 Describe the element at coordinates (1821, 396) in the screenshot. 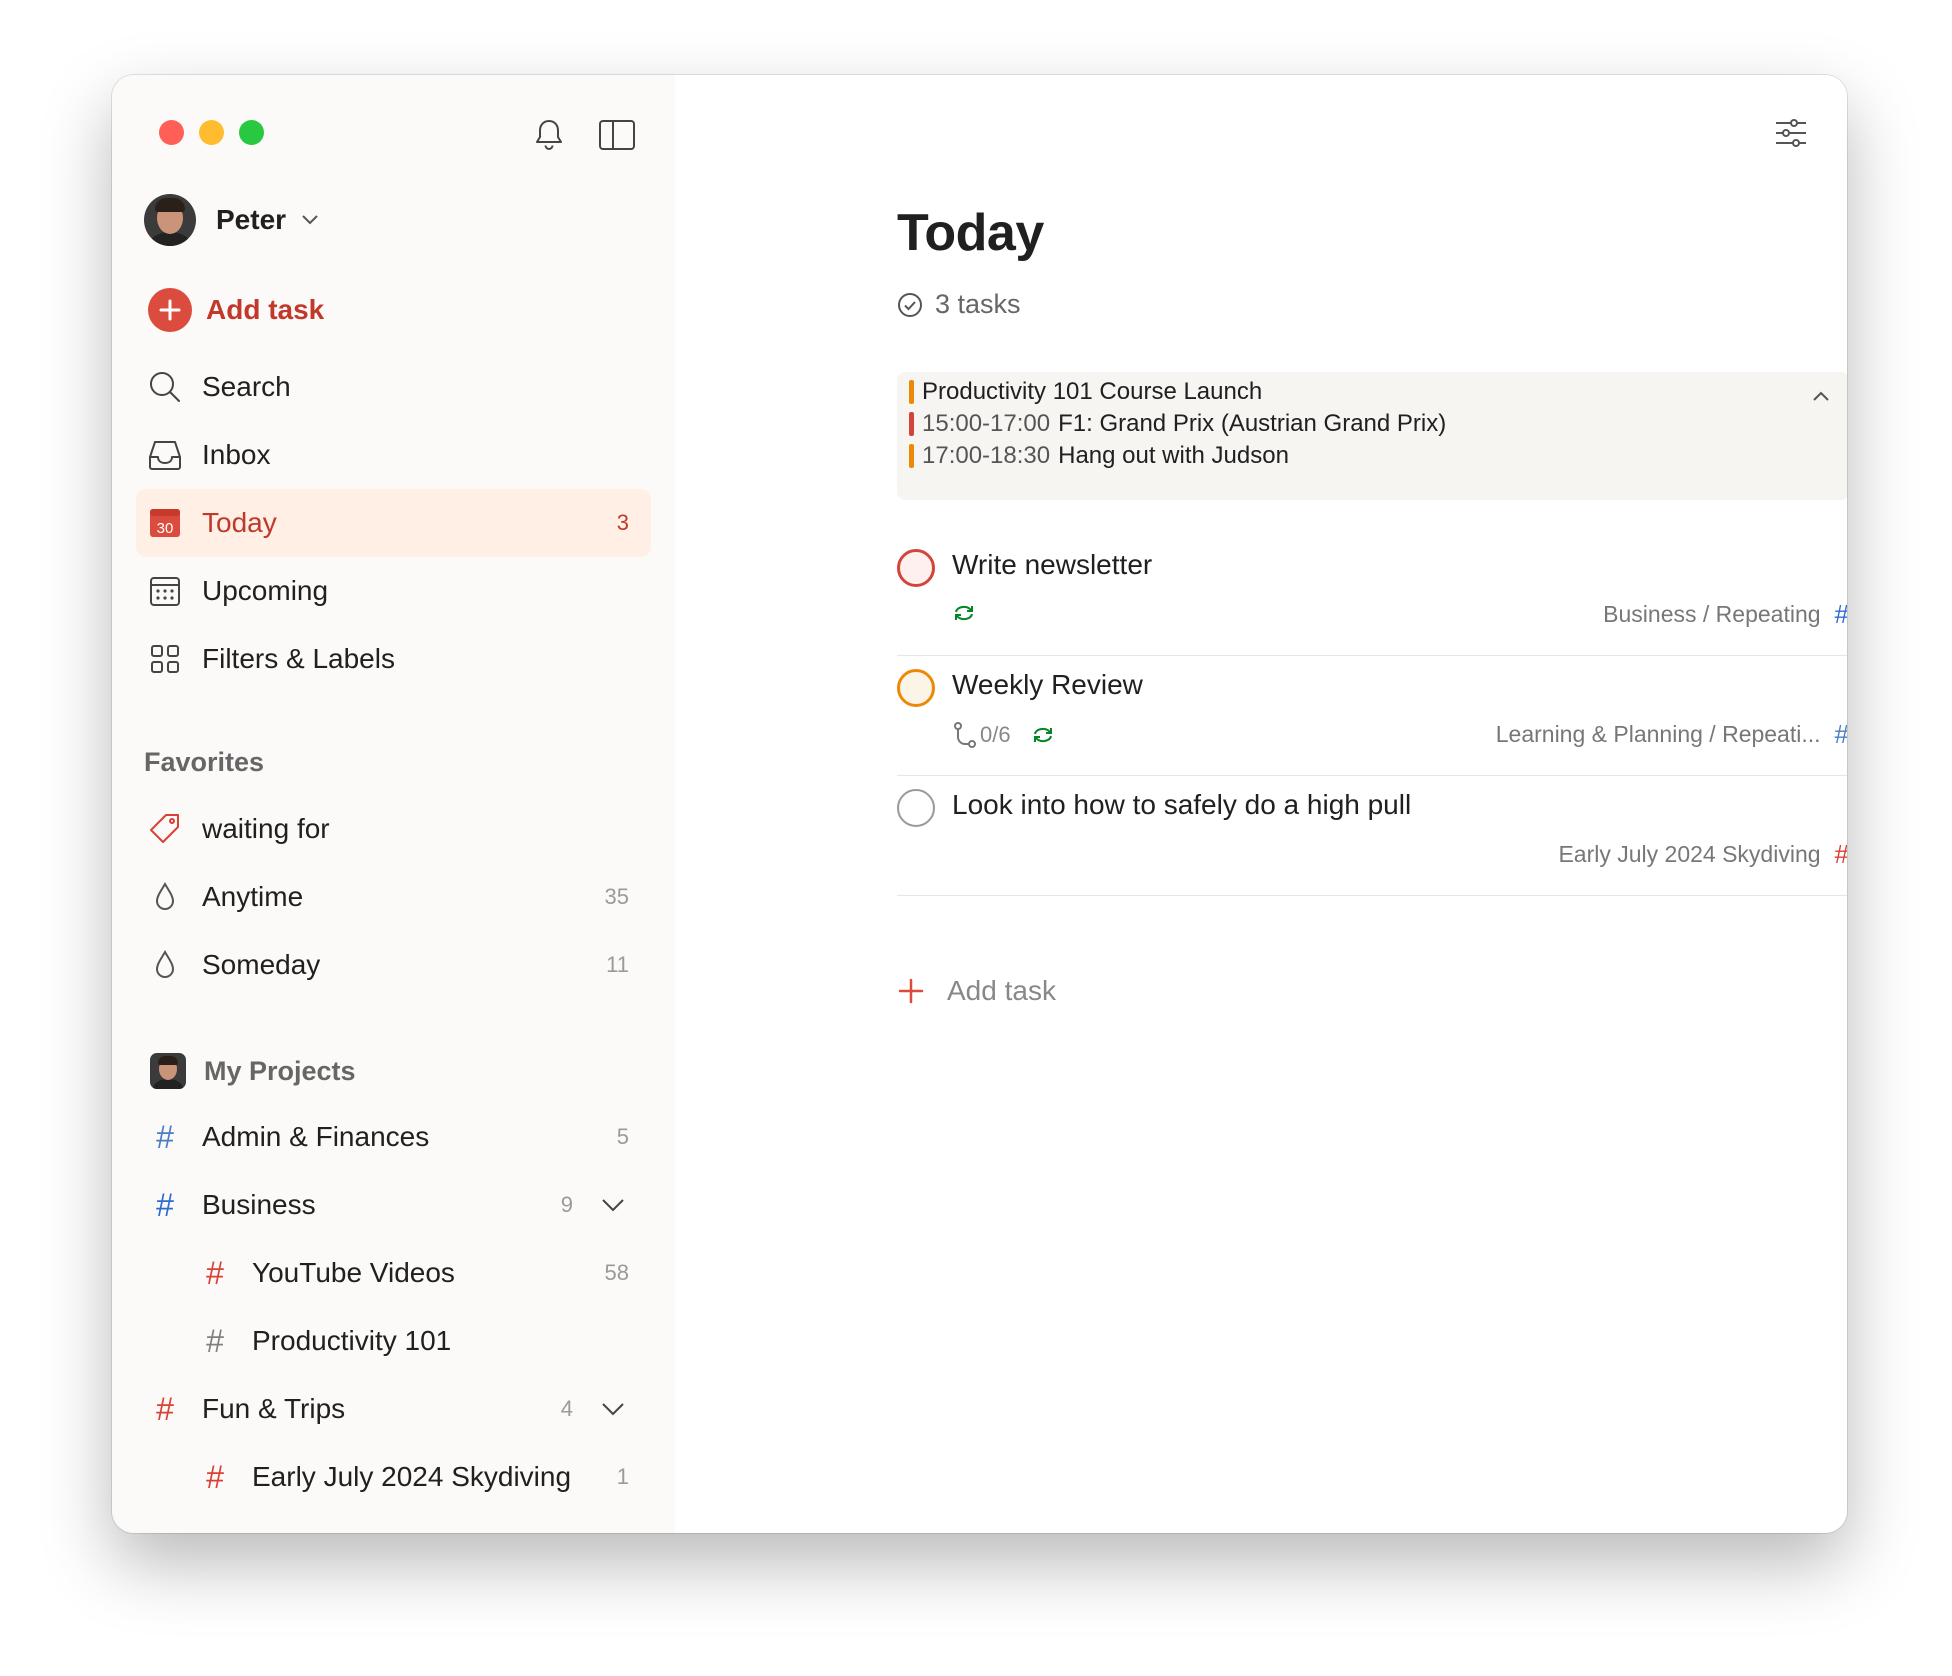

I see `chevron-up-icon` at that location.